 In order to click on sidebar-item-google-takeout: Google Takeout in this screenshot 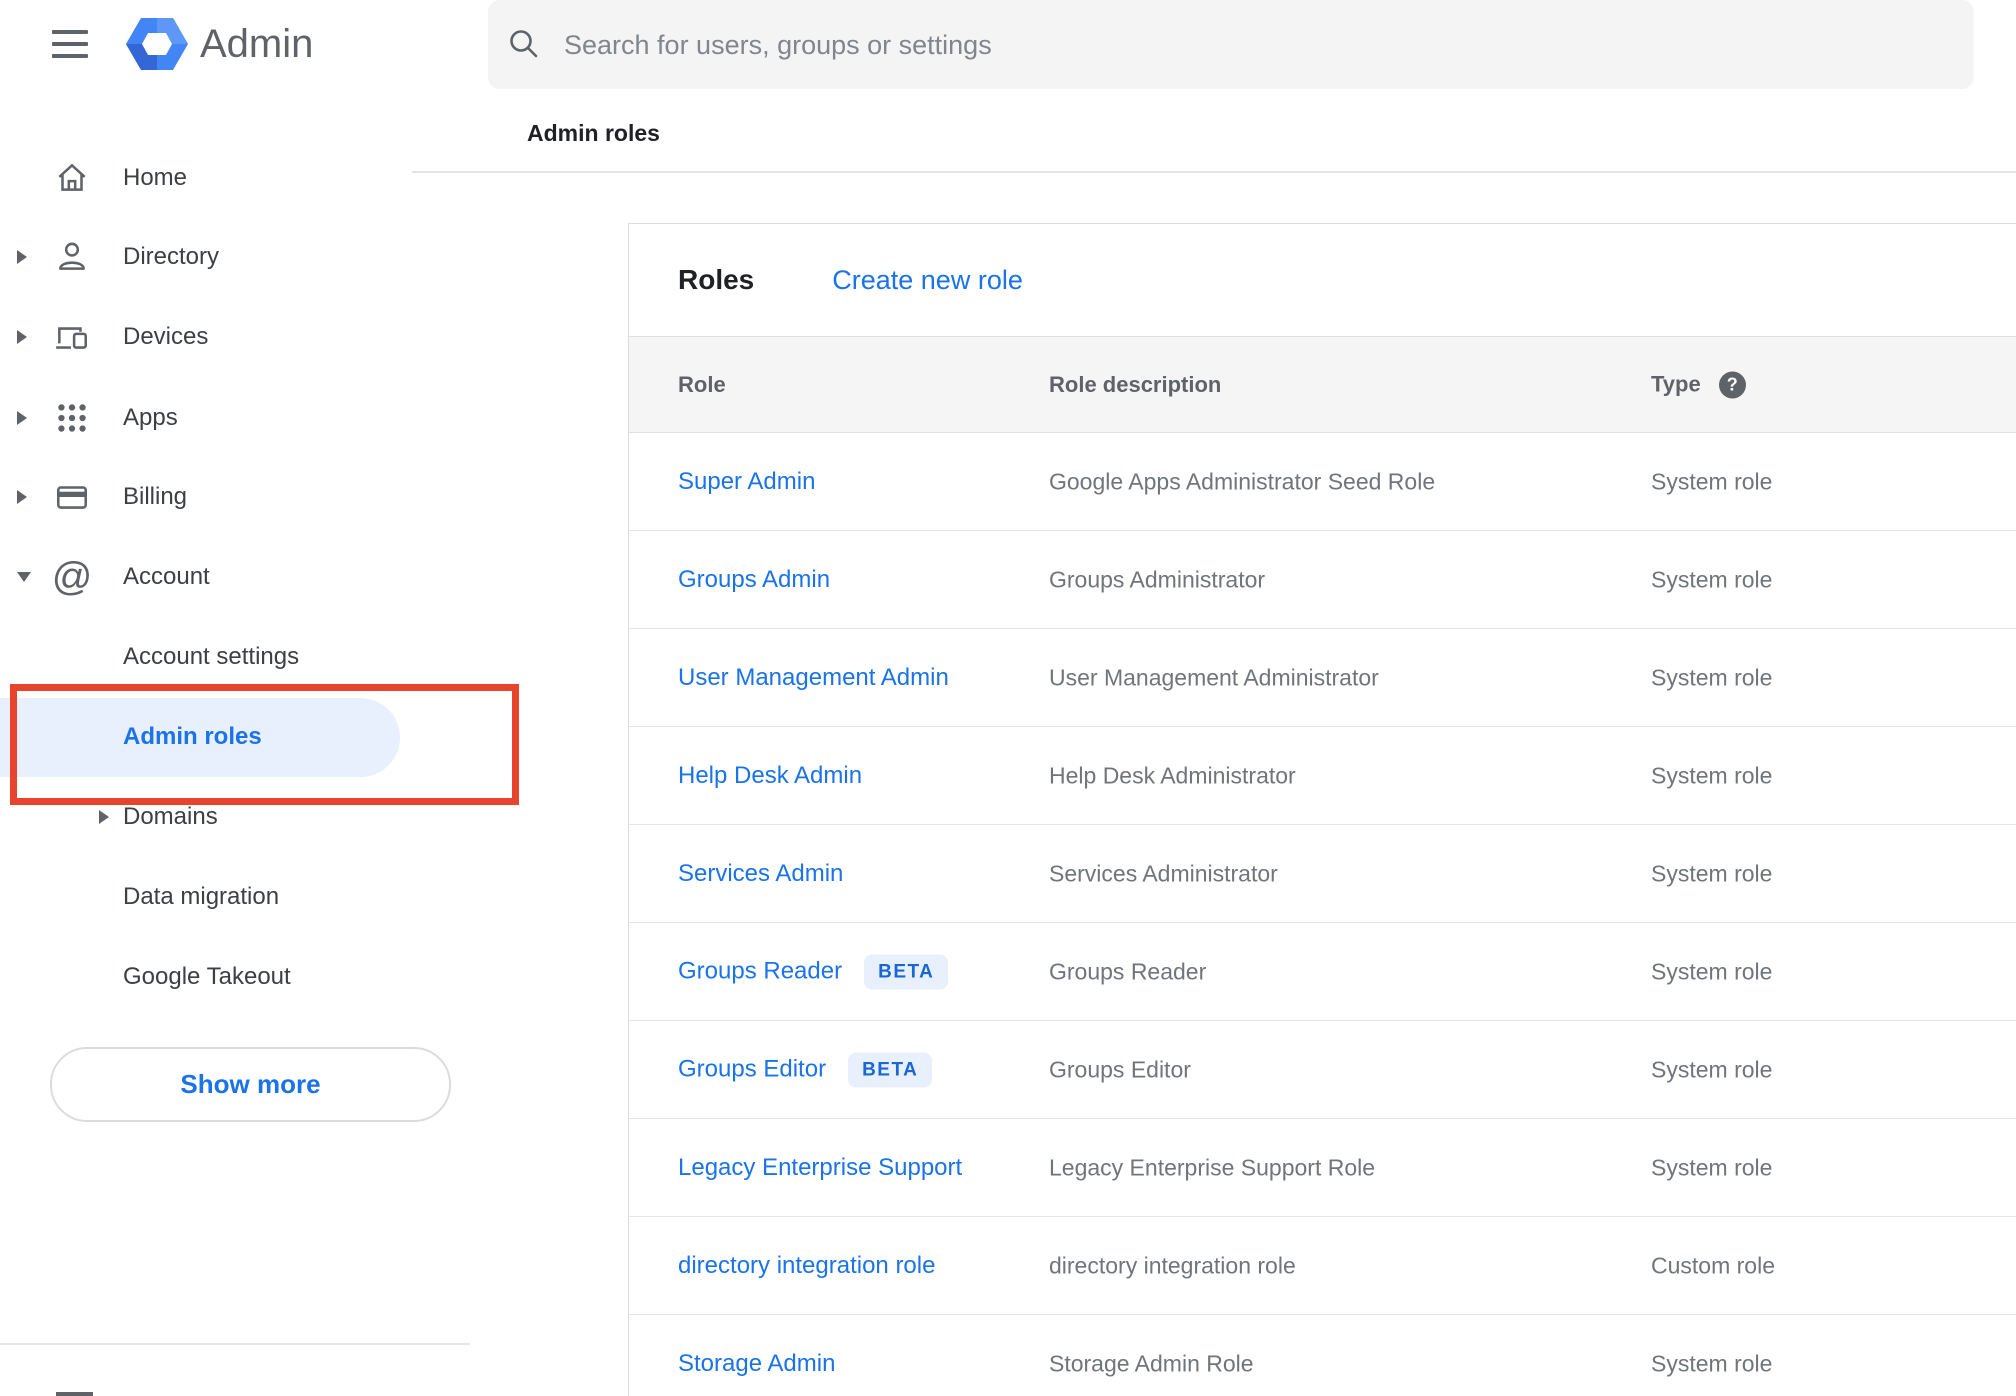, I will do `click(206, 977)`.